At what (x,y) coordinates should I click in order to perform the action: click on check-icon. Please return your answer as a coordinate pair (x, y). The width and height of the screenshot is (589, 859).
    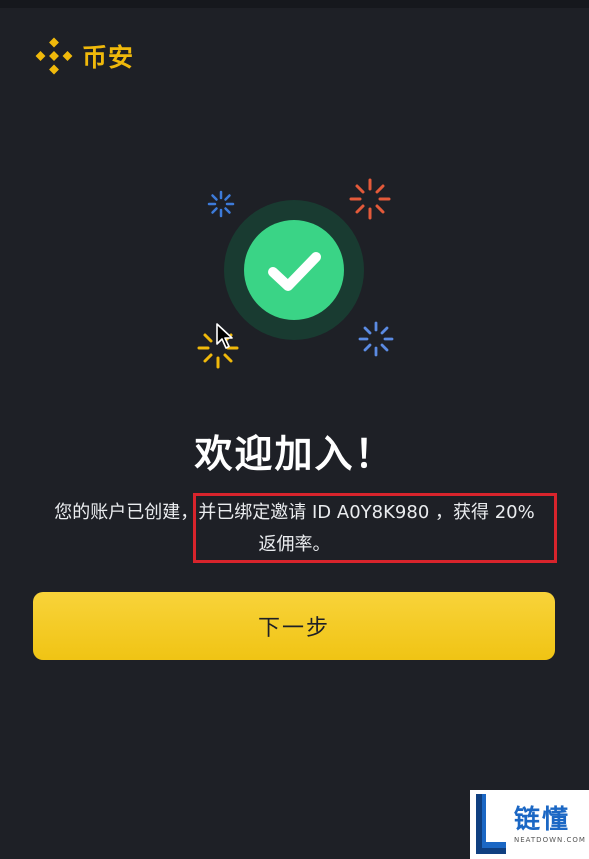
    Looking at the image, I should click on (294, 271).